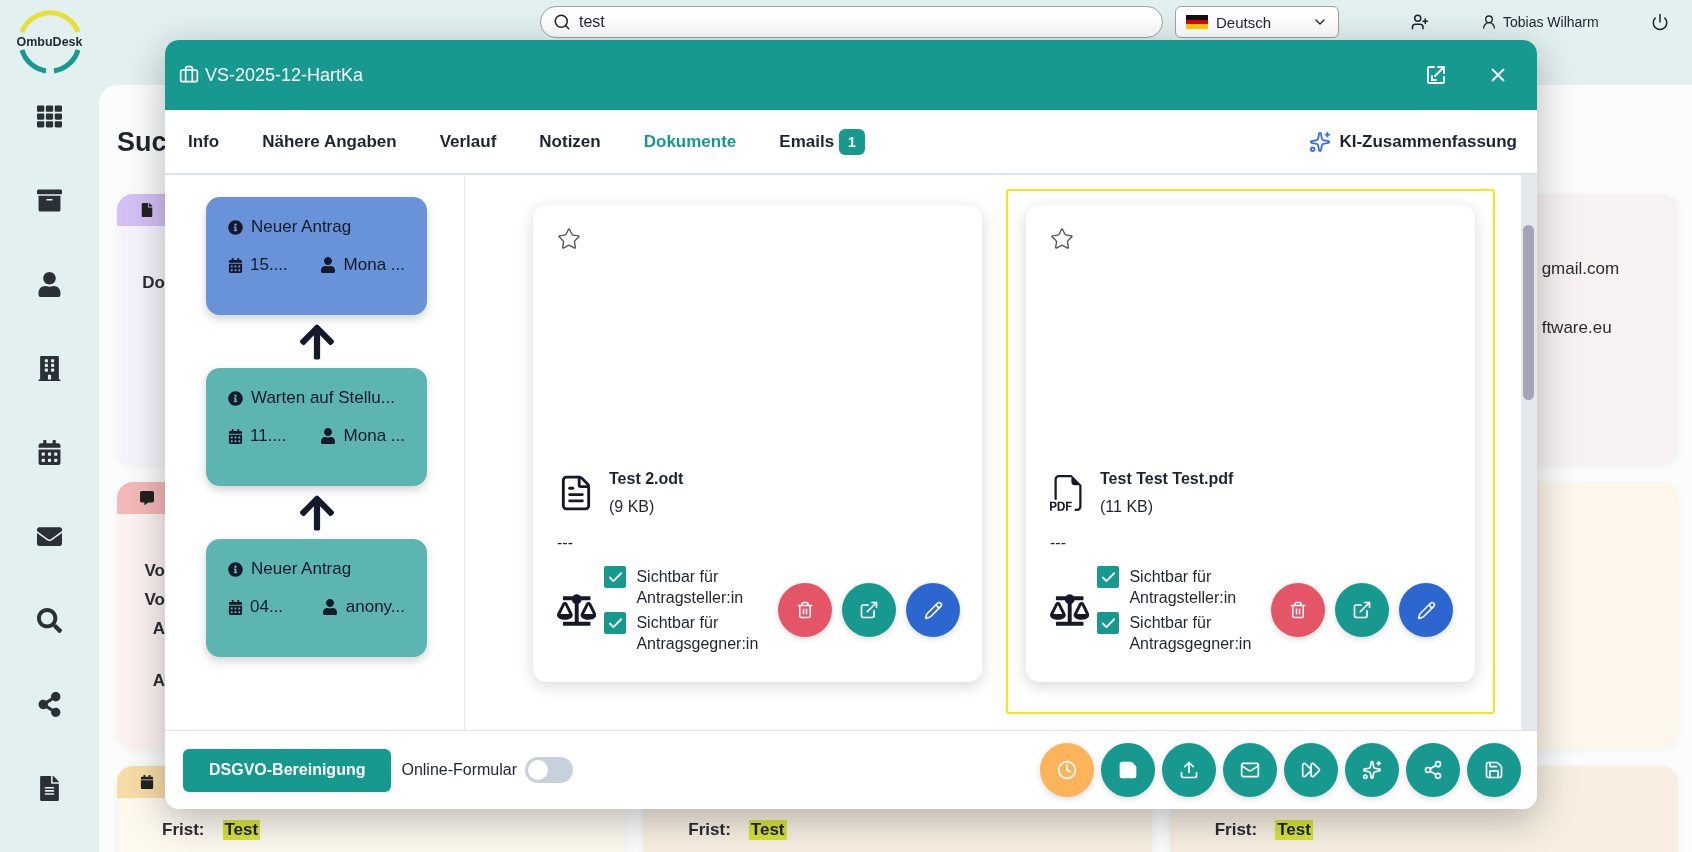 The height and width of the screenshot is (852, 1692). I want to click on checkbox-label: Sichtbar für Antragsteller:in, so click(1183, 587).